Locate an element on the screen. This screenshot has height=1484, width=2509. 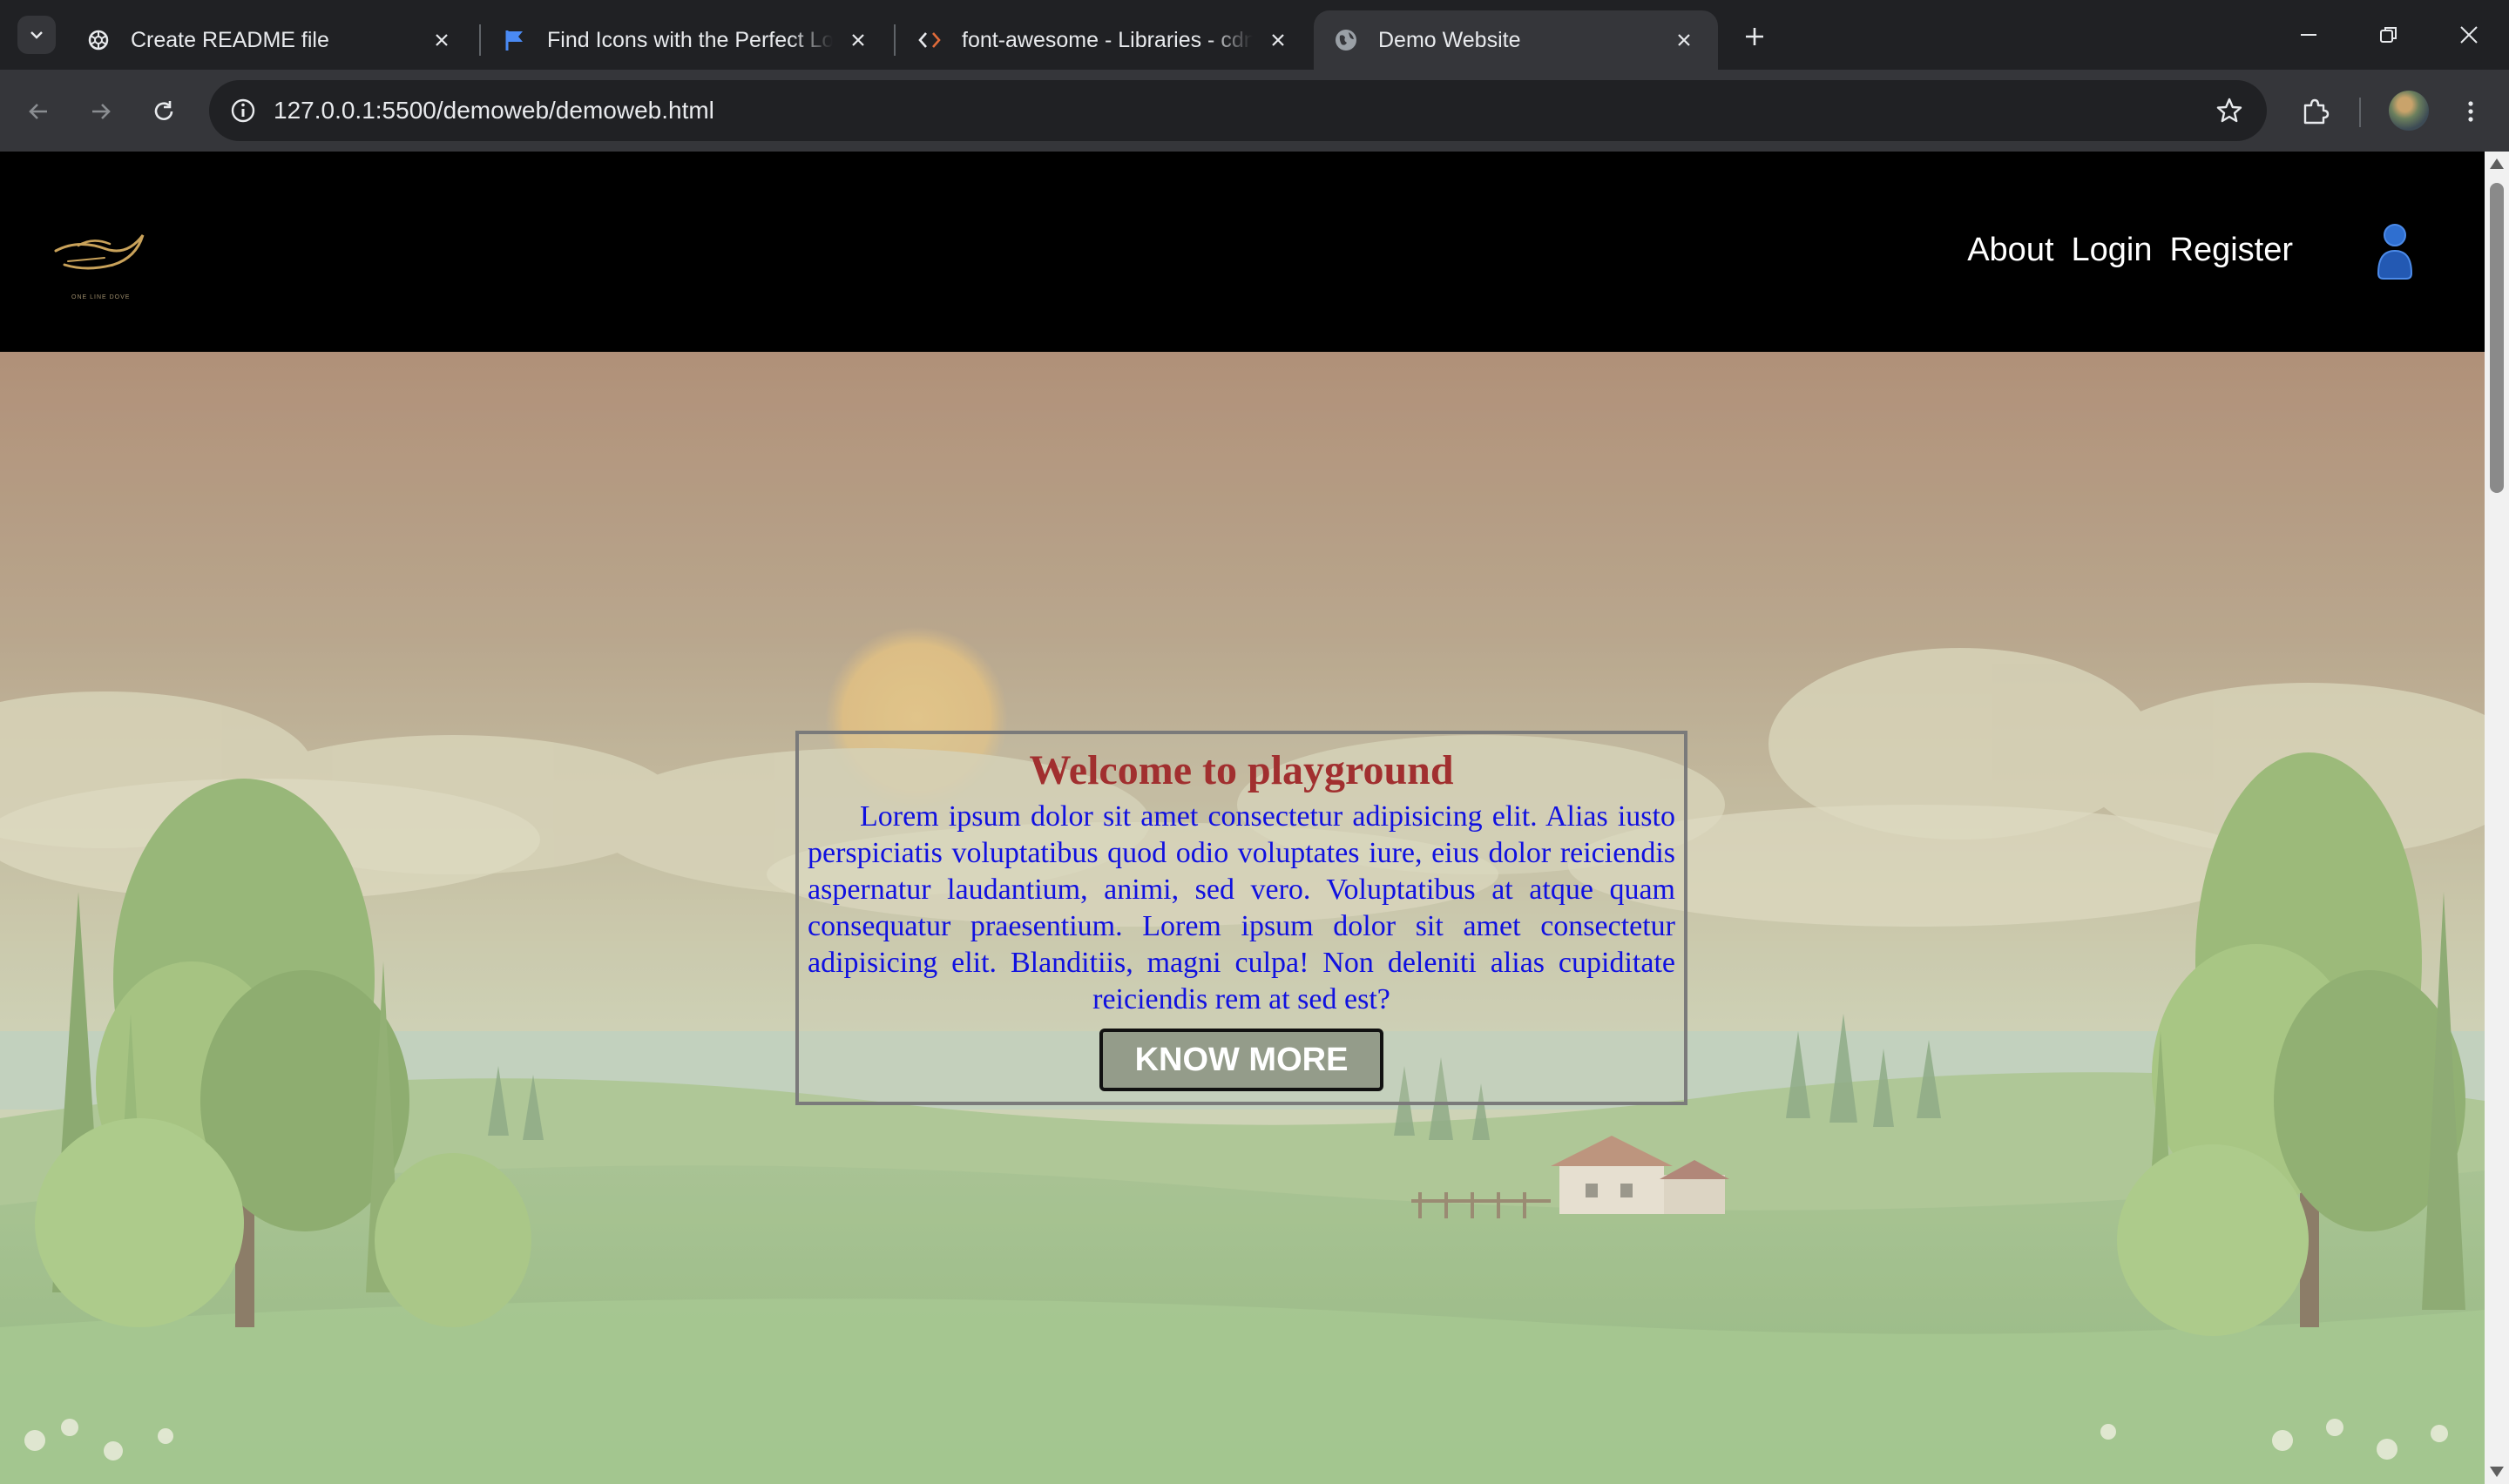
browser-menu-button is located at coordinates (2470, 112).